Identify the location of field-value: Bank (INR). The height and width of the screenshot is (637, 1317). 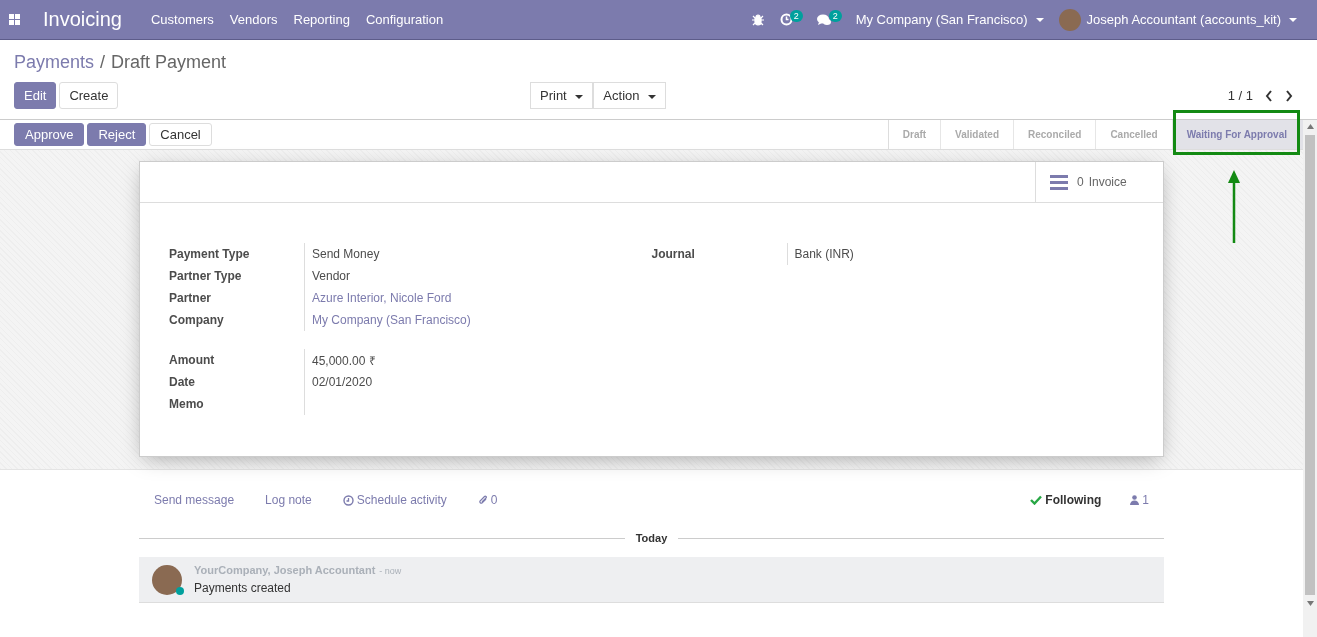
(824, 254).